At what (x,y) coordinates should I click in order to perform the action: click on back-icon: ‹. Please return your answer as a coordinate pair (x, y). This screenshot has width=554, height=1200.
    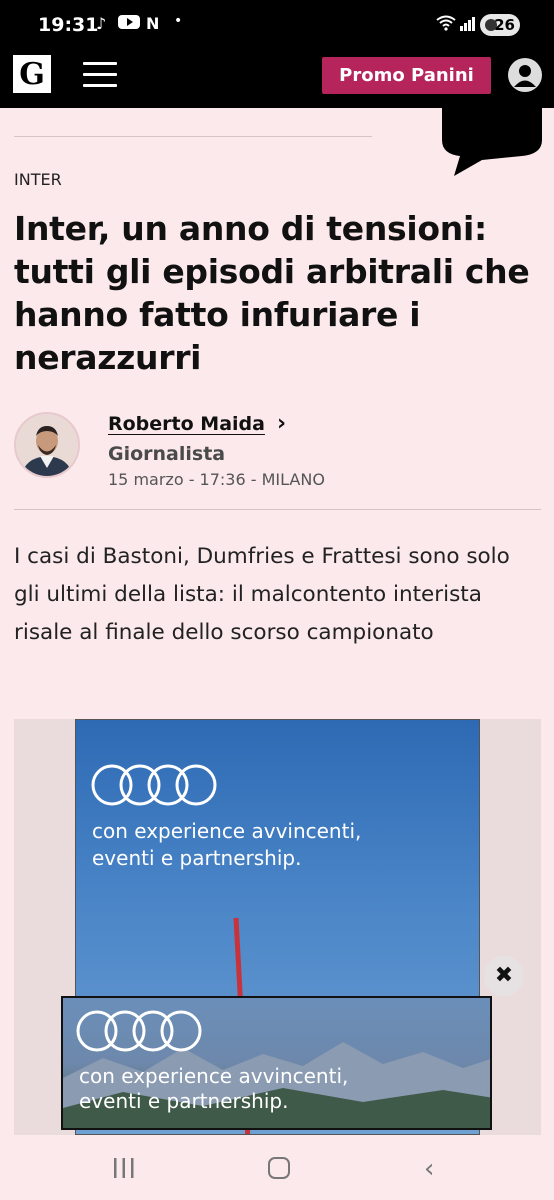
    Looking at the image, I should click on (429, 1169).